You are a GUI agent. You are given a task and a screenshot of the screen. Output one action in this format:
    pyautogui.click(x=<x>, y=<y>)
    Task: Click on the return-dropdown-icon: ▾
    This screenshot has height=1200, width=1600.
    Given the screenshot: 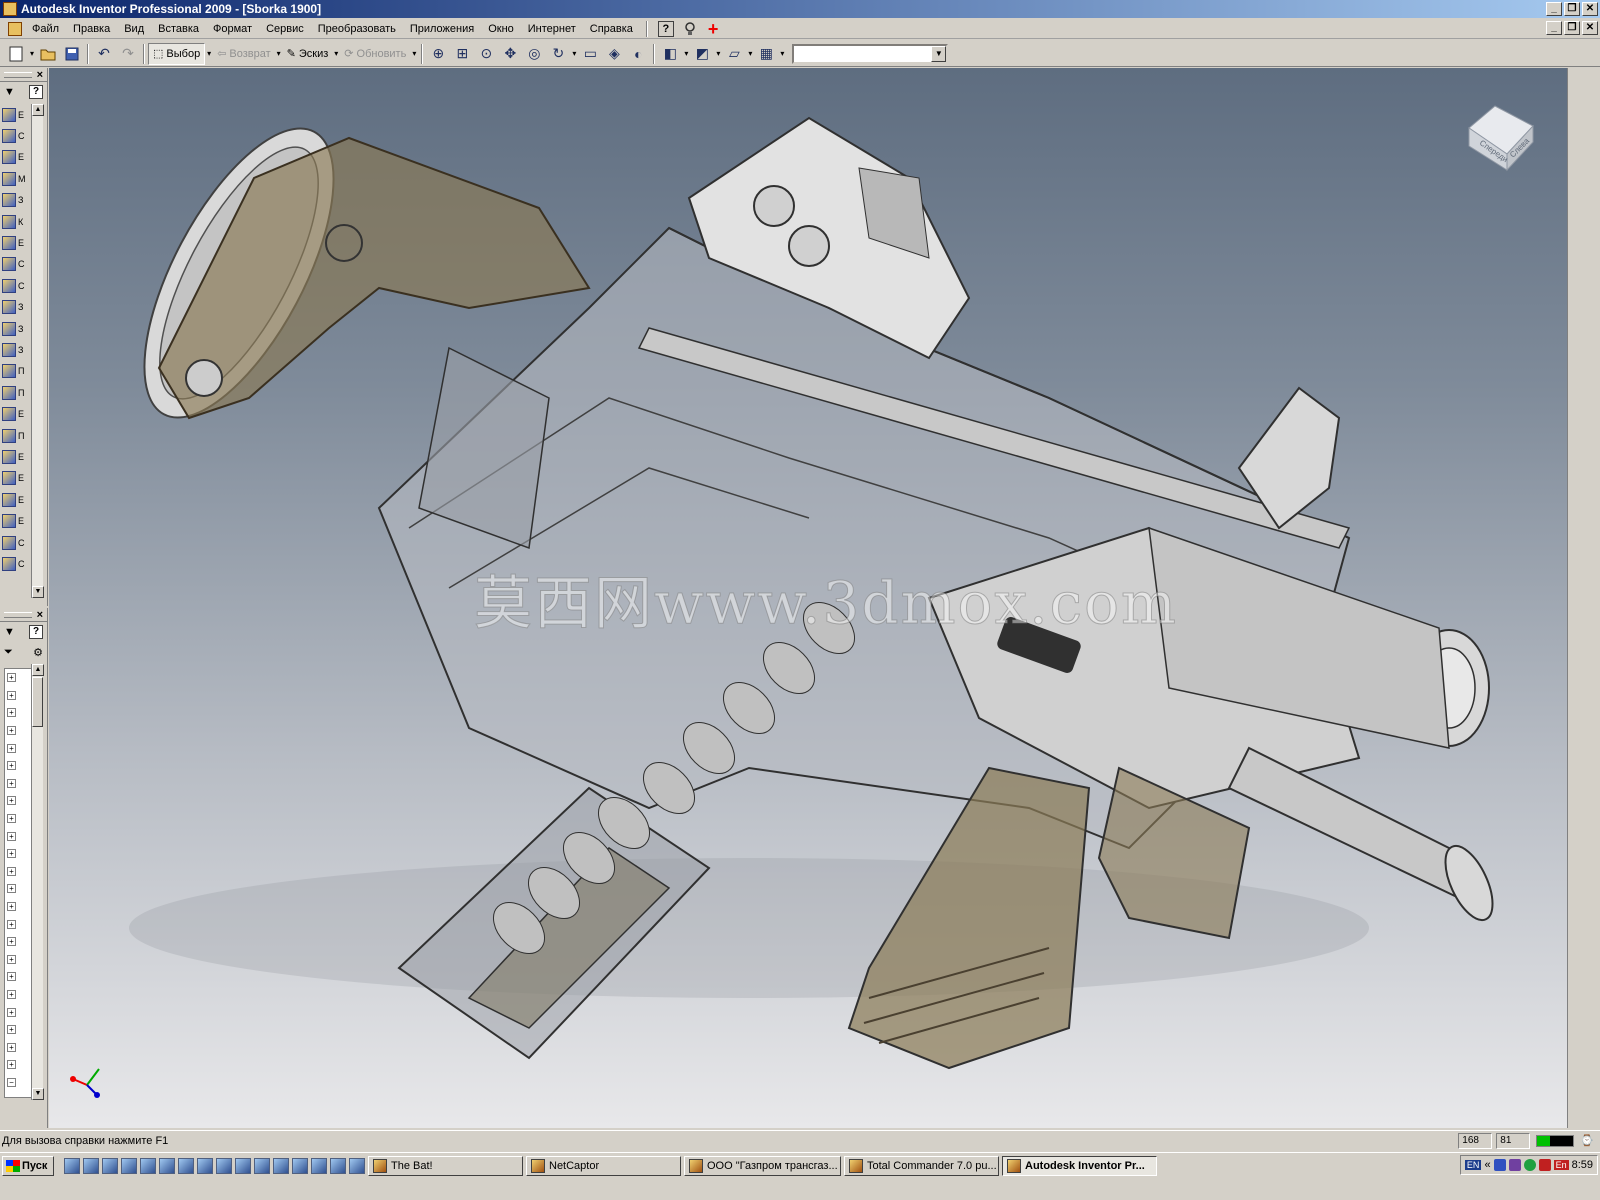 What is the action you would take?
    pyautogui.click(x=279, y=54)
    